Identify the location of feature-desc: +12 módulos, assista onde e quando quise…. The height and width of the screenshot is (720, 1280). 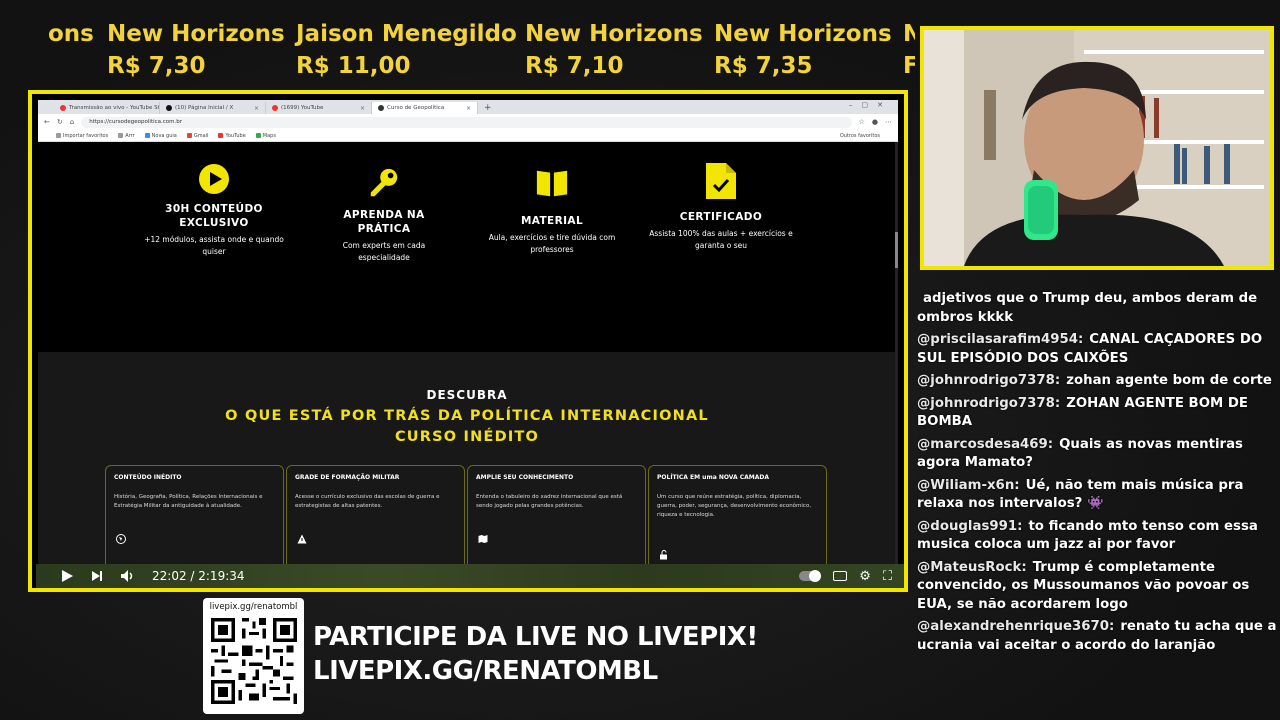
(214, 245).